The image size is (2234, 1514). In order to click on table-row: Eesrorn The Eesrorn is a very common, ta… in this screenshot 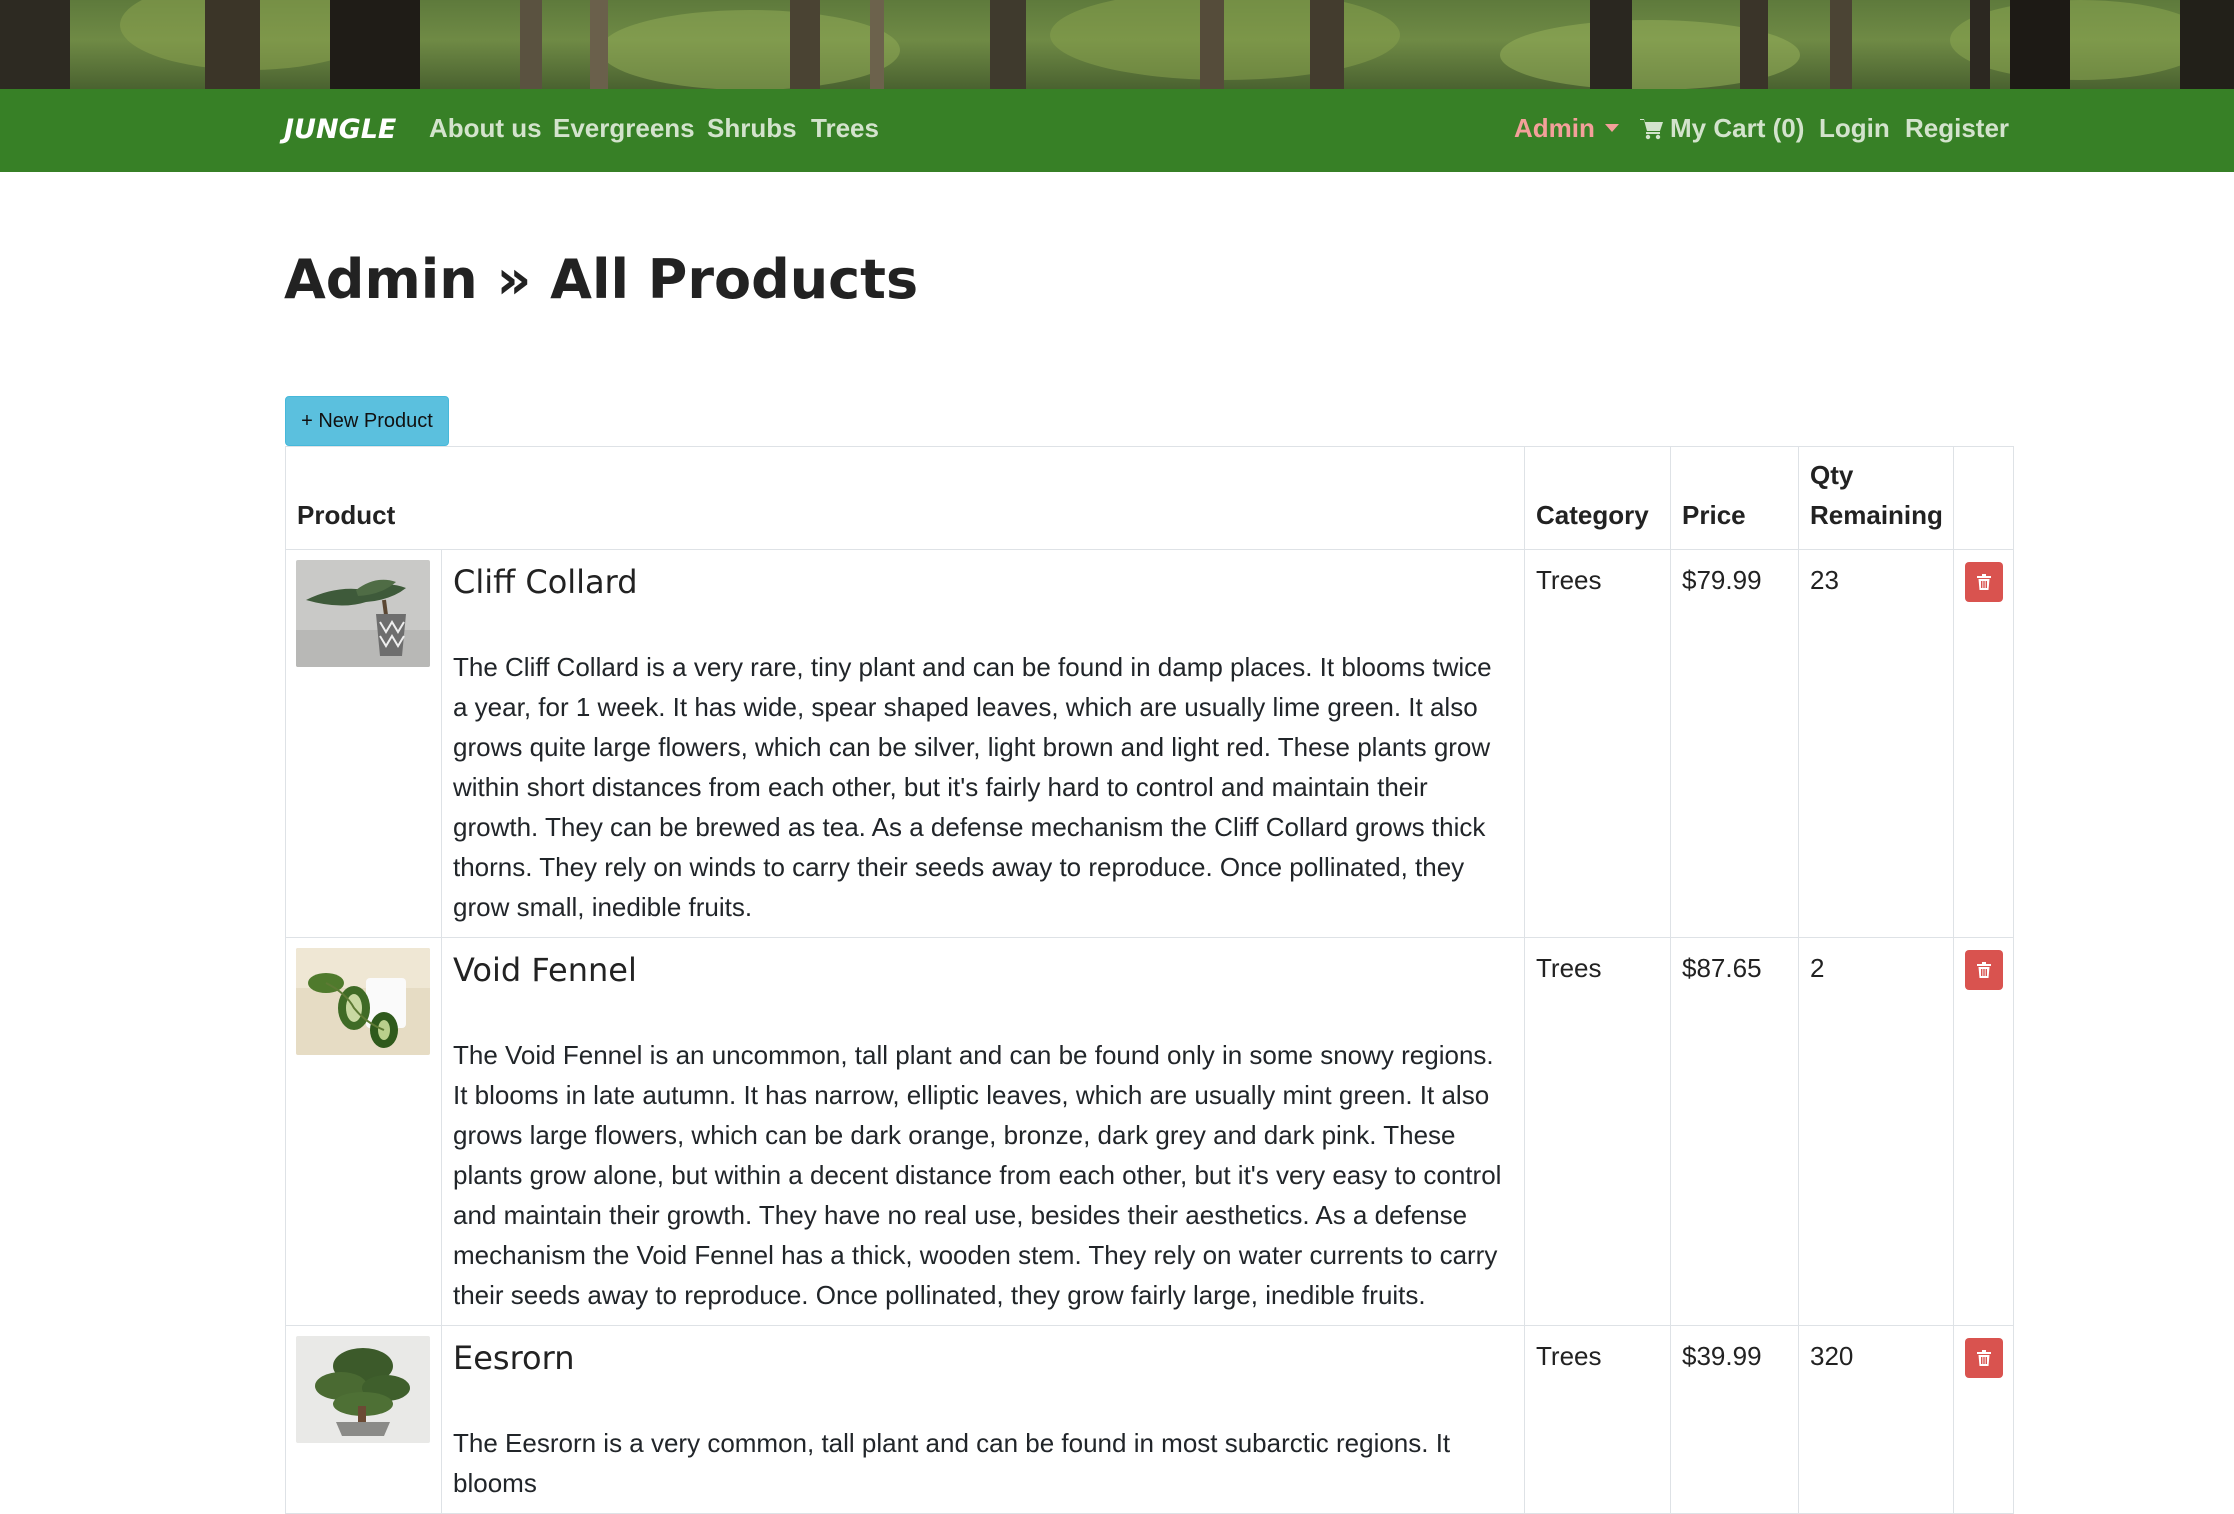, I will do `click(1150, 1419)`.